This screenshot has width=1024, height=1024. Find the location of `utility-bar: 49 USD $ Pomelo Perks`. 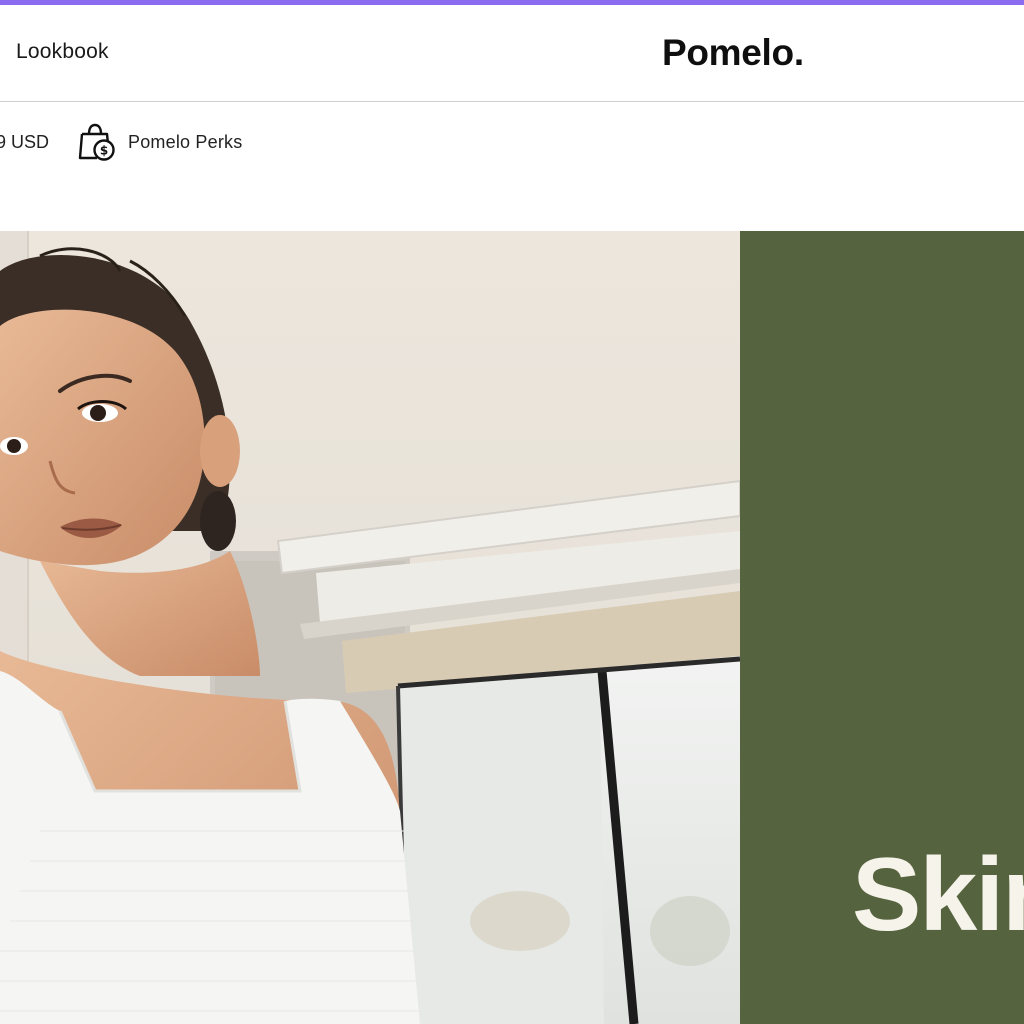

utility-bar: 49 USD $ Pomelo Perks is located at coordinates (512, 166).